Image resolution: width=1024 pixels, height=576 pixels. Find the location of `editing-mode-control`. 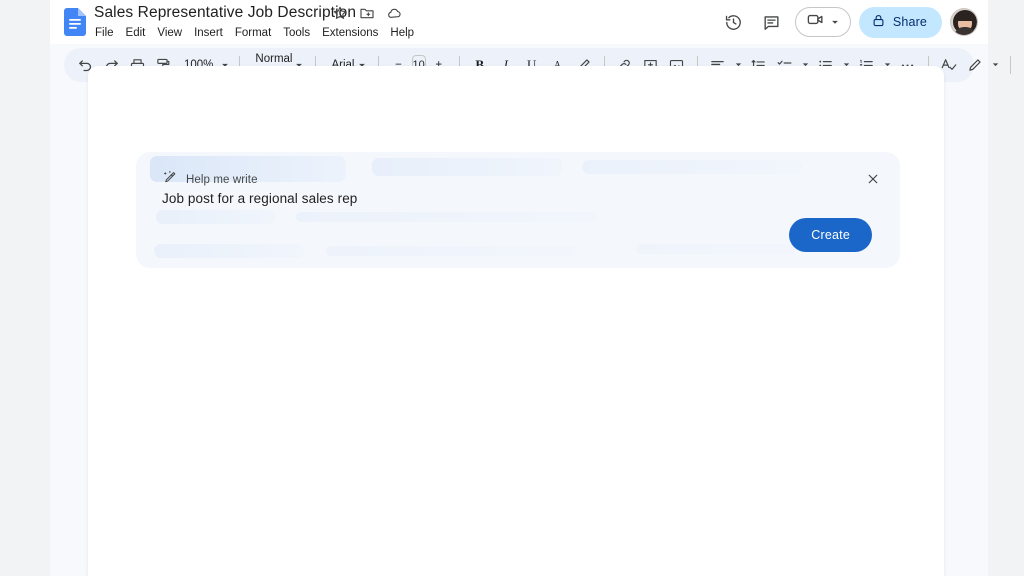

editing-mode-control is located at coordinates (982, 65).